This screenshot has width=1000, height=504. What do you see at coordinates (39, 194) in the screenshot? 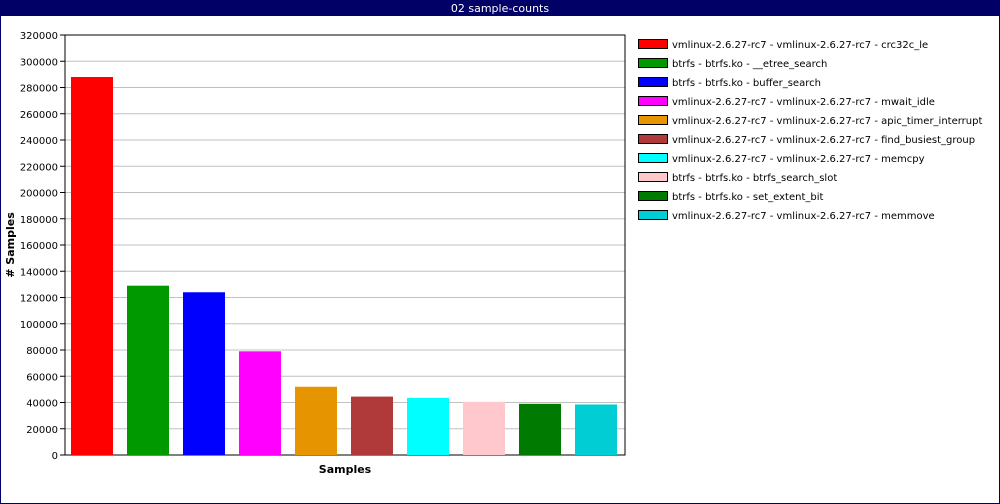
I see `y-tick-label: 200000` at bounding box center [39, 194].